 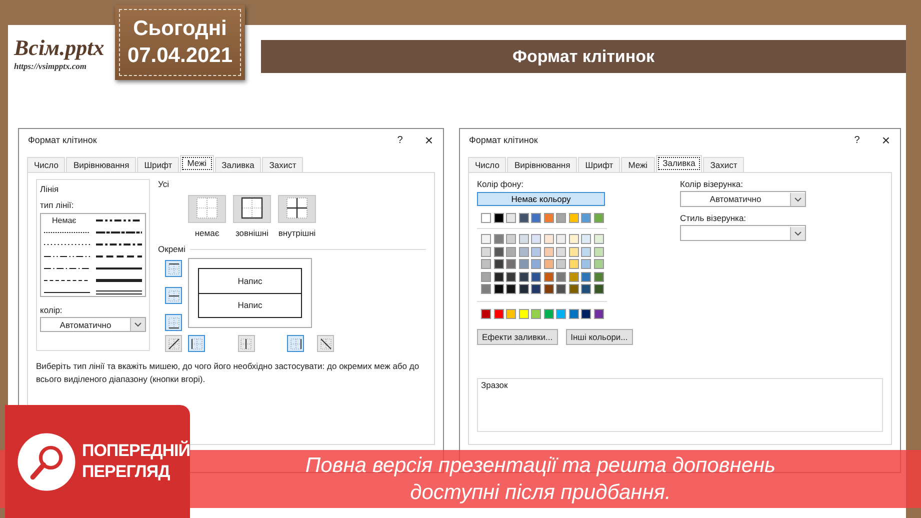 What do you see at coordinates (60, 220) in the screenshot?
I see `line-style-option: Немає` at bounding box center [60, 220].